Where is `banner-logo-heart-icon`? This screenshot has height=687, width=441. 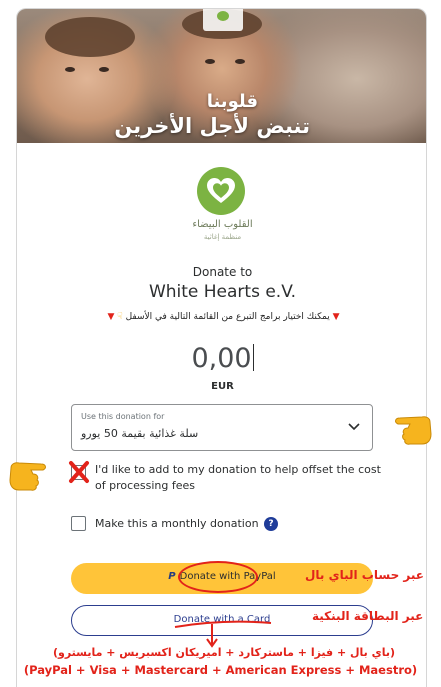 banner-logo-heart-icon is located at coordinates (223, 16).